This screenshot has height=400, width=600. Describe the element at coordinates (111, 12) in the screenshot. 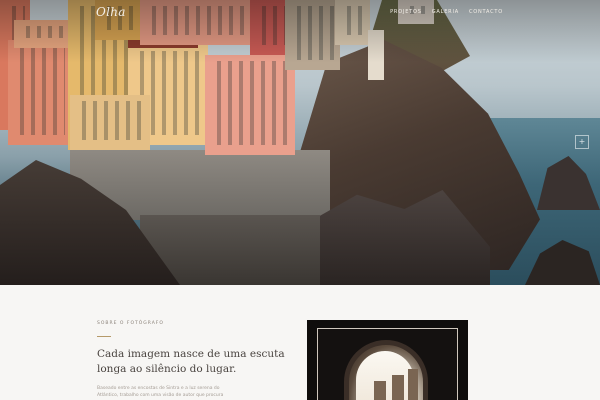

I see `site-logo: Olha` at that location.